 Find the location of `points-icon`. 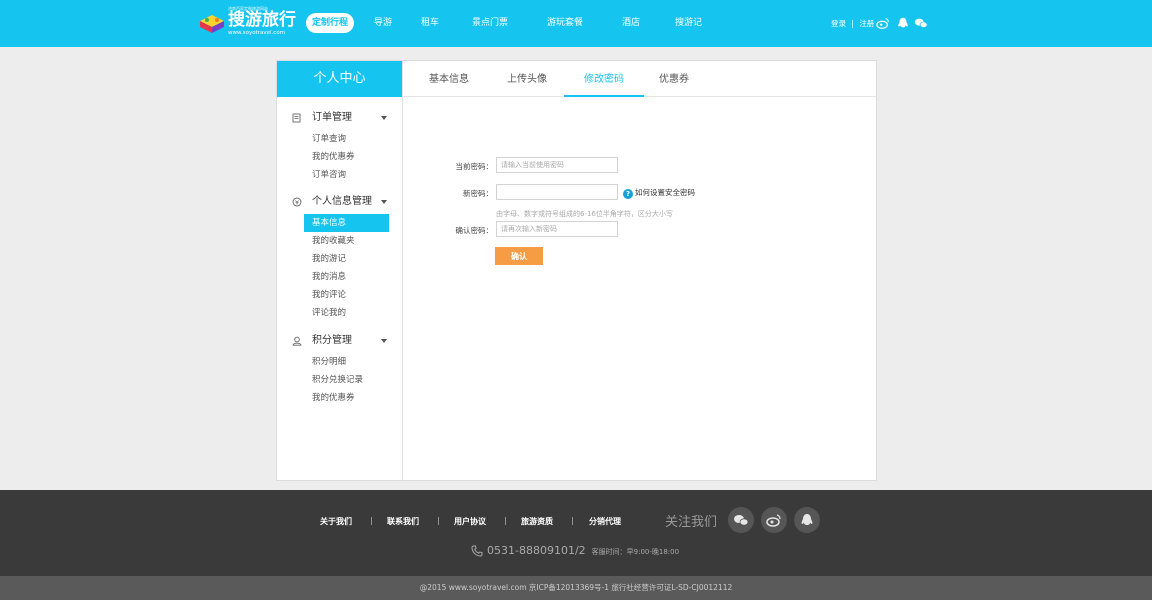

points-icon is located at coordinates (297, 341).